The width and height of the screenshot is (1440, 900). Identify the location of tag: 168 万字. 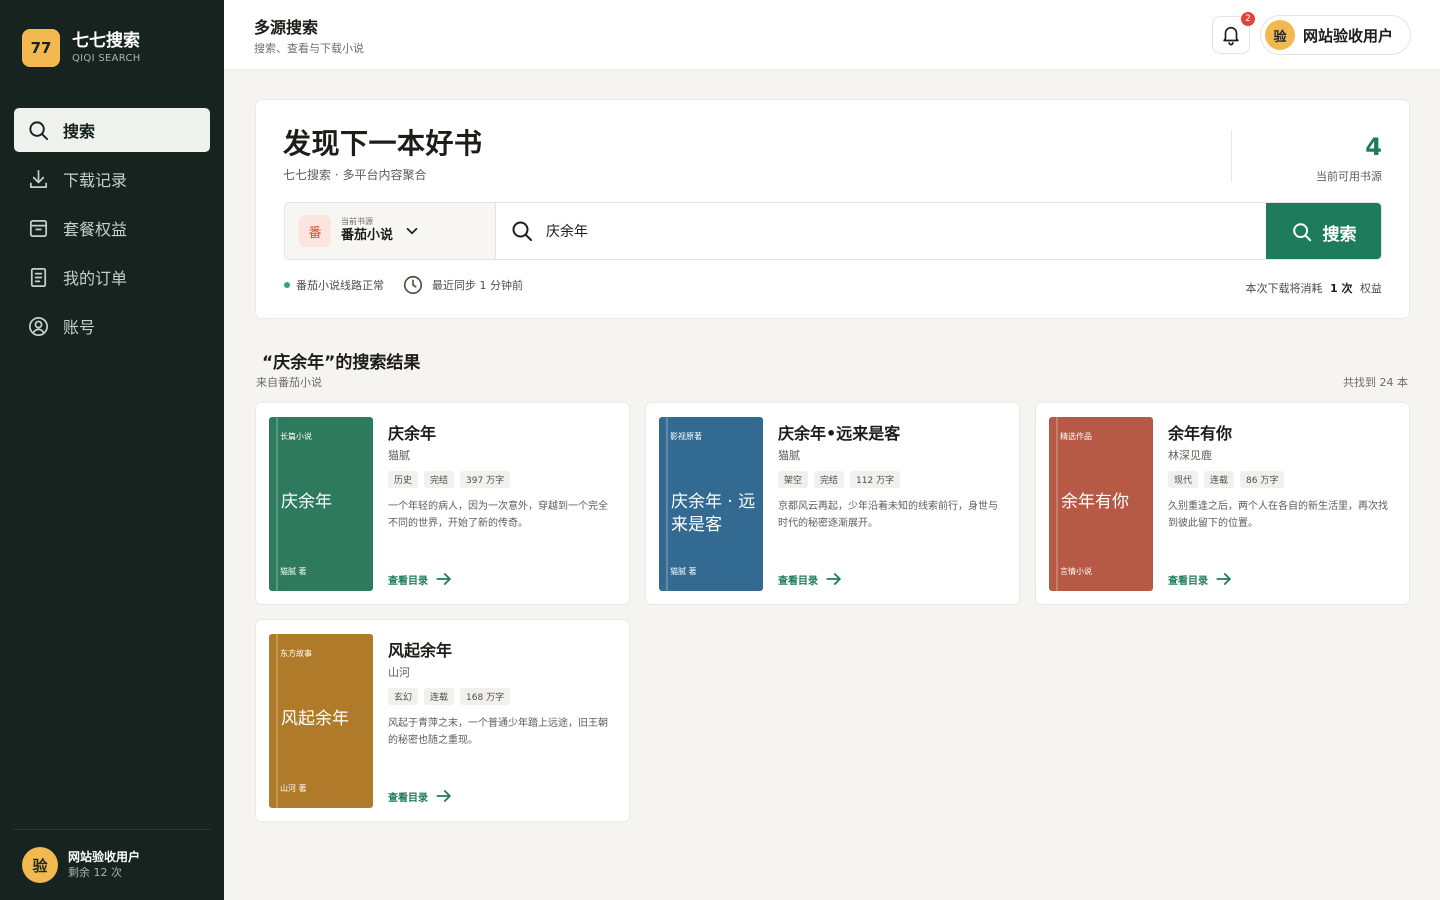
(485, 696).